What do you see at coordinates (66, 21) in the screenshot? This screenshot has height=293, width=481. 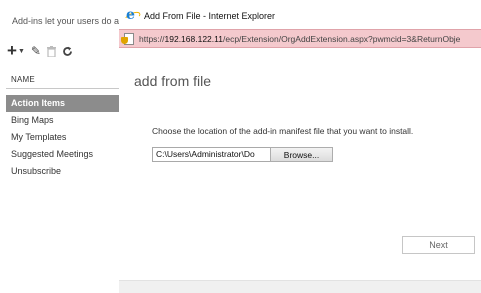 I see `page-description: Add-ins let your users do a` at bounding box center [66, 21].